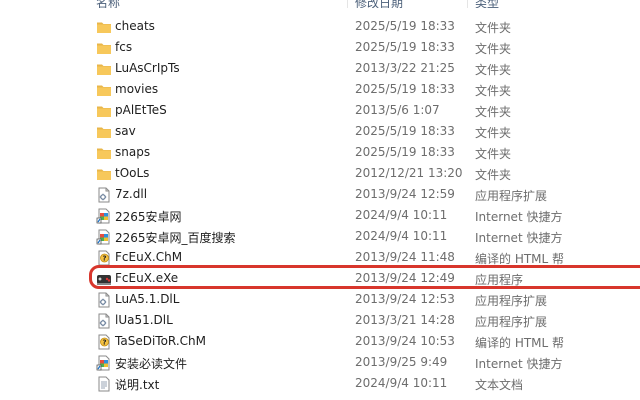  What do you see at coordinates (320, 152) in the screenshot?
I see `file-row: snaps 2025/5/19 18:33 文件夹` at bounding box center [320, 152].